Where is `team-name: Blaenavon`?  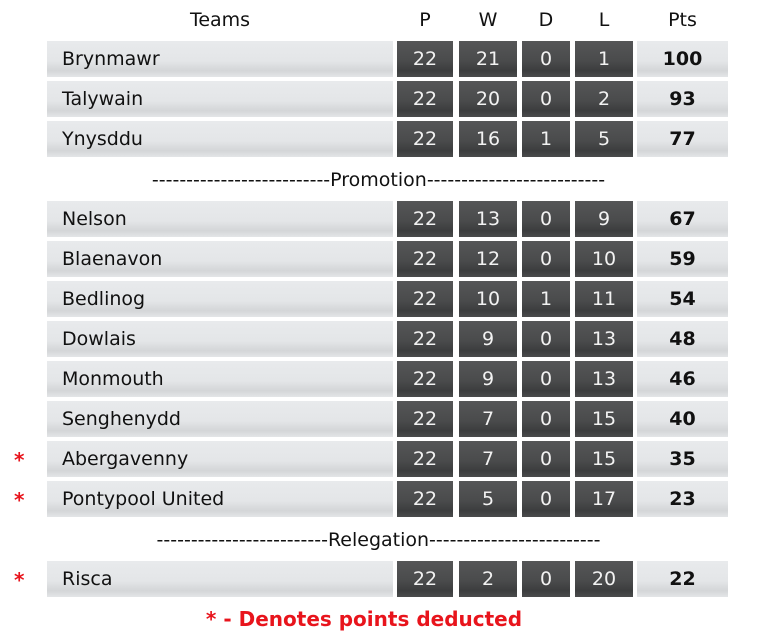 team-name: Blaenavon is located at coordinates (220, 259).